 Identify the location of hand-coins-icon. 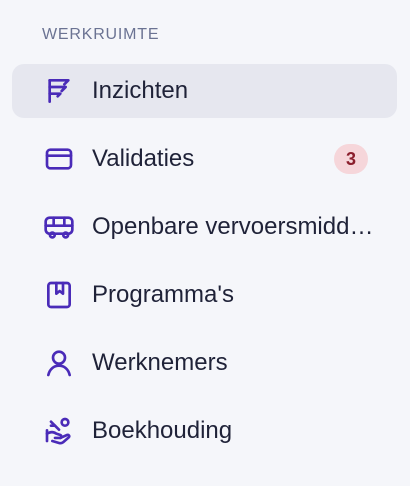
(59, 431).